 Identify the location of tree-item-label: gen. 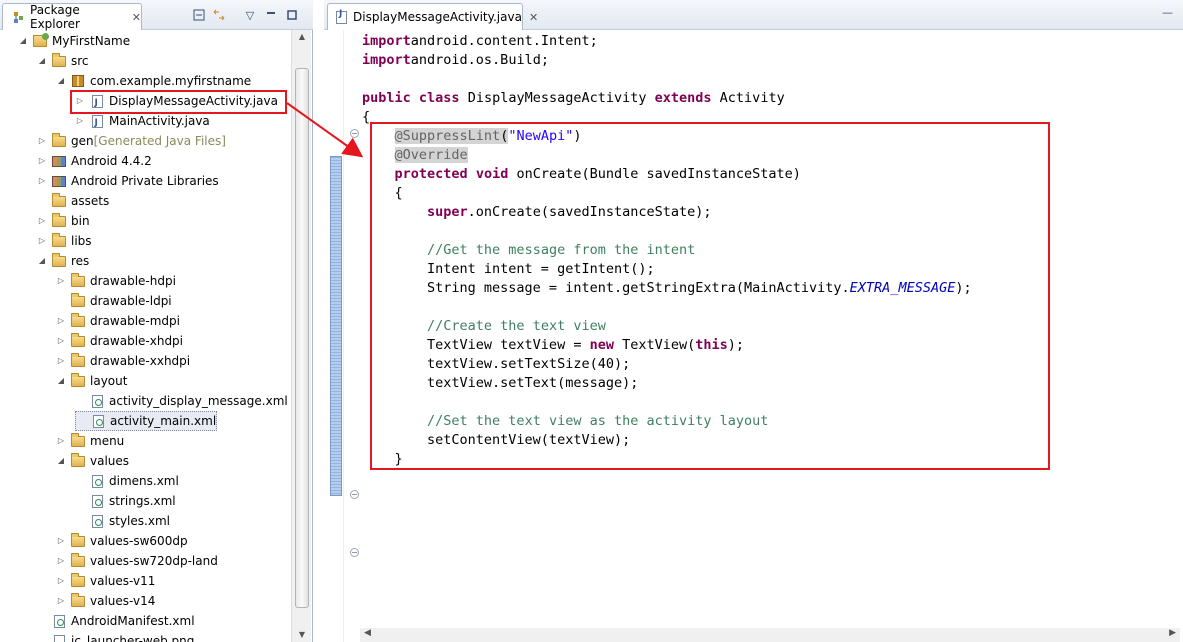
(82, 141).